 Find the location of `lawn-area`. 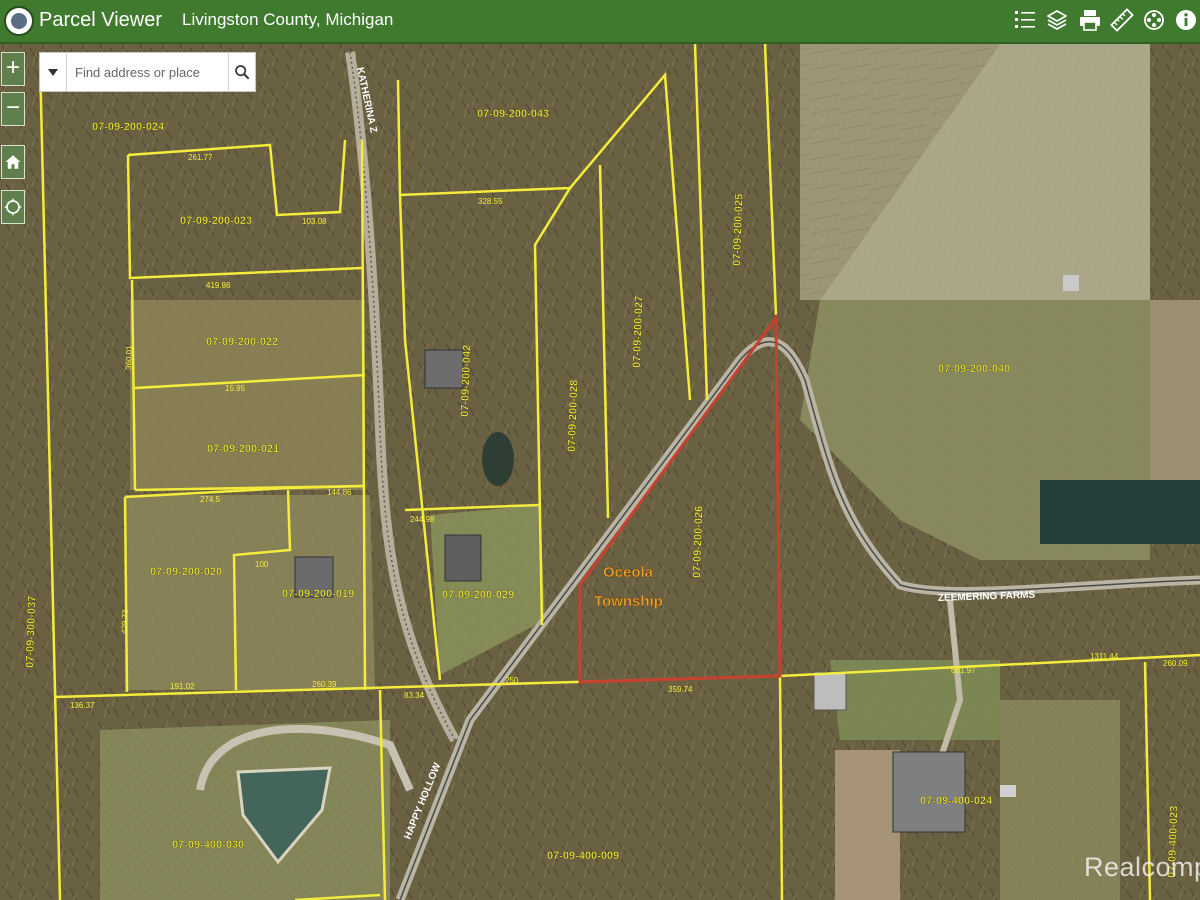

lawn-area is located at coordinates (247, 395).